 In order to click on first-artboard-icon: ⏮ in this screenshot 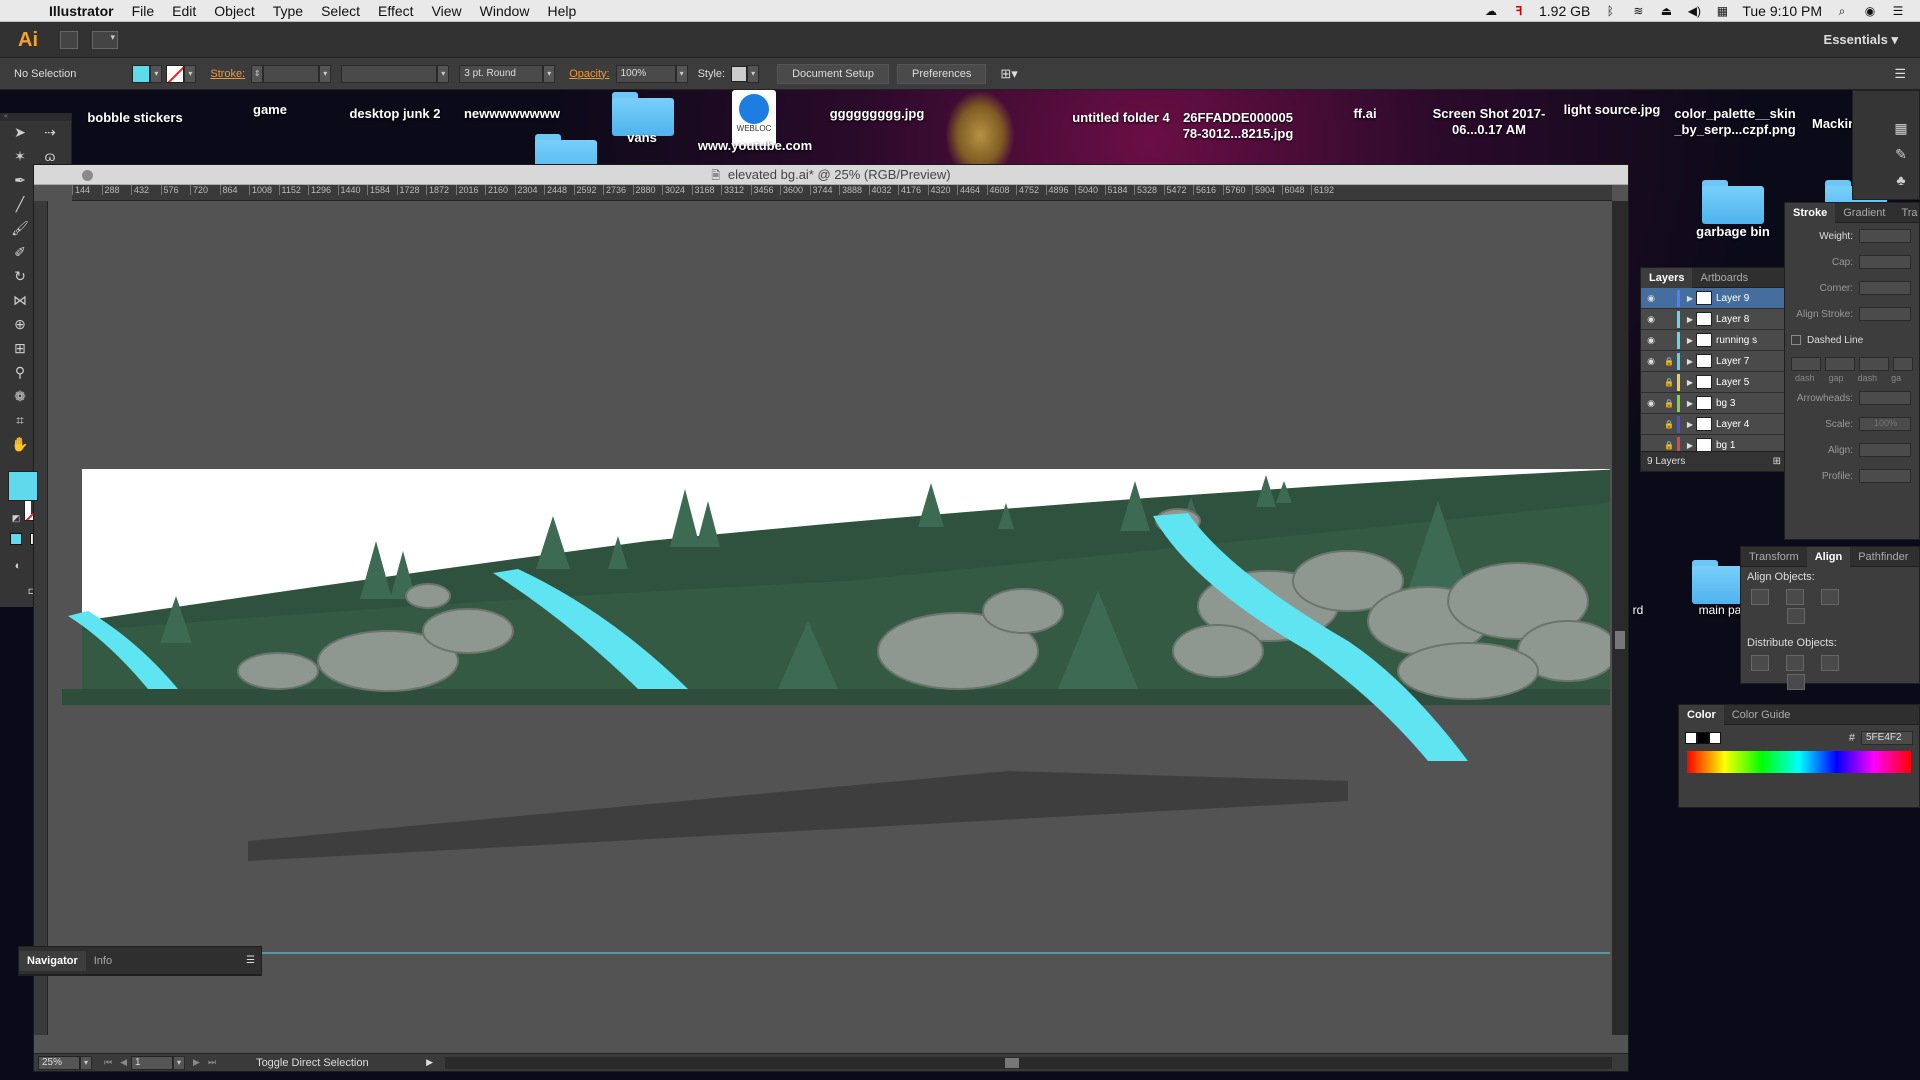, I will do `click(108, 1062)`.